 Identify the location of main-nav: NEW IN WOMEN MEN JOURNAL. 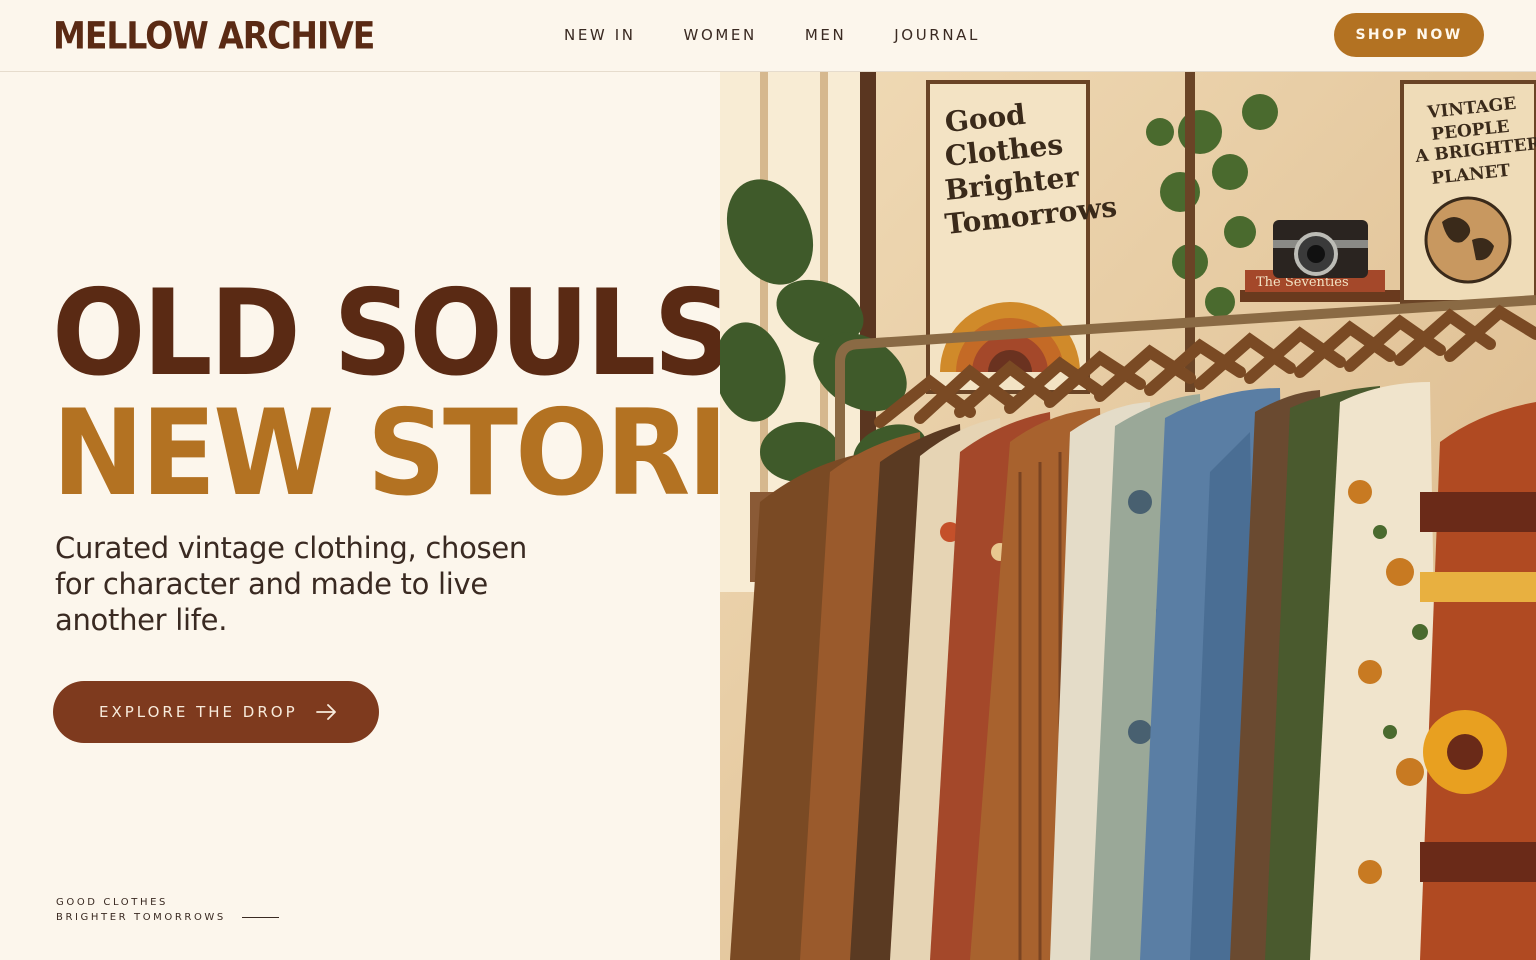
(796, 35).